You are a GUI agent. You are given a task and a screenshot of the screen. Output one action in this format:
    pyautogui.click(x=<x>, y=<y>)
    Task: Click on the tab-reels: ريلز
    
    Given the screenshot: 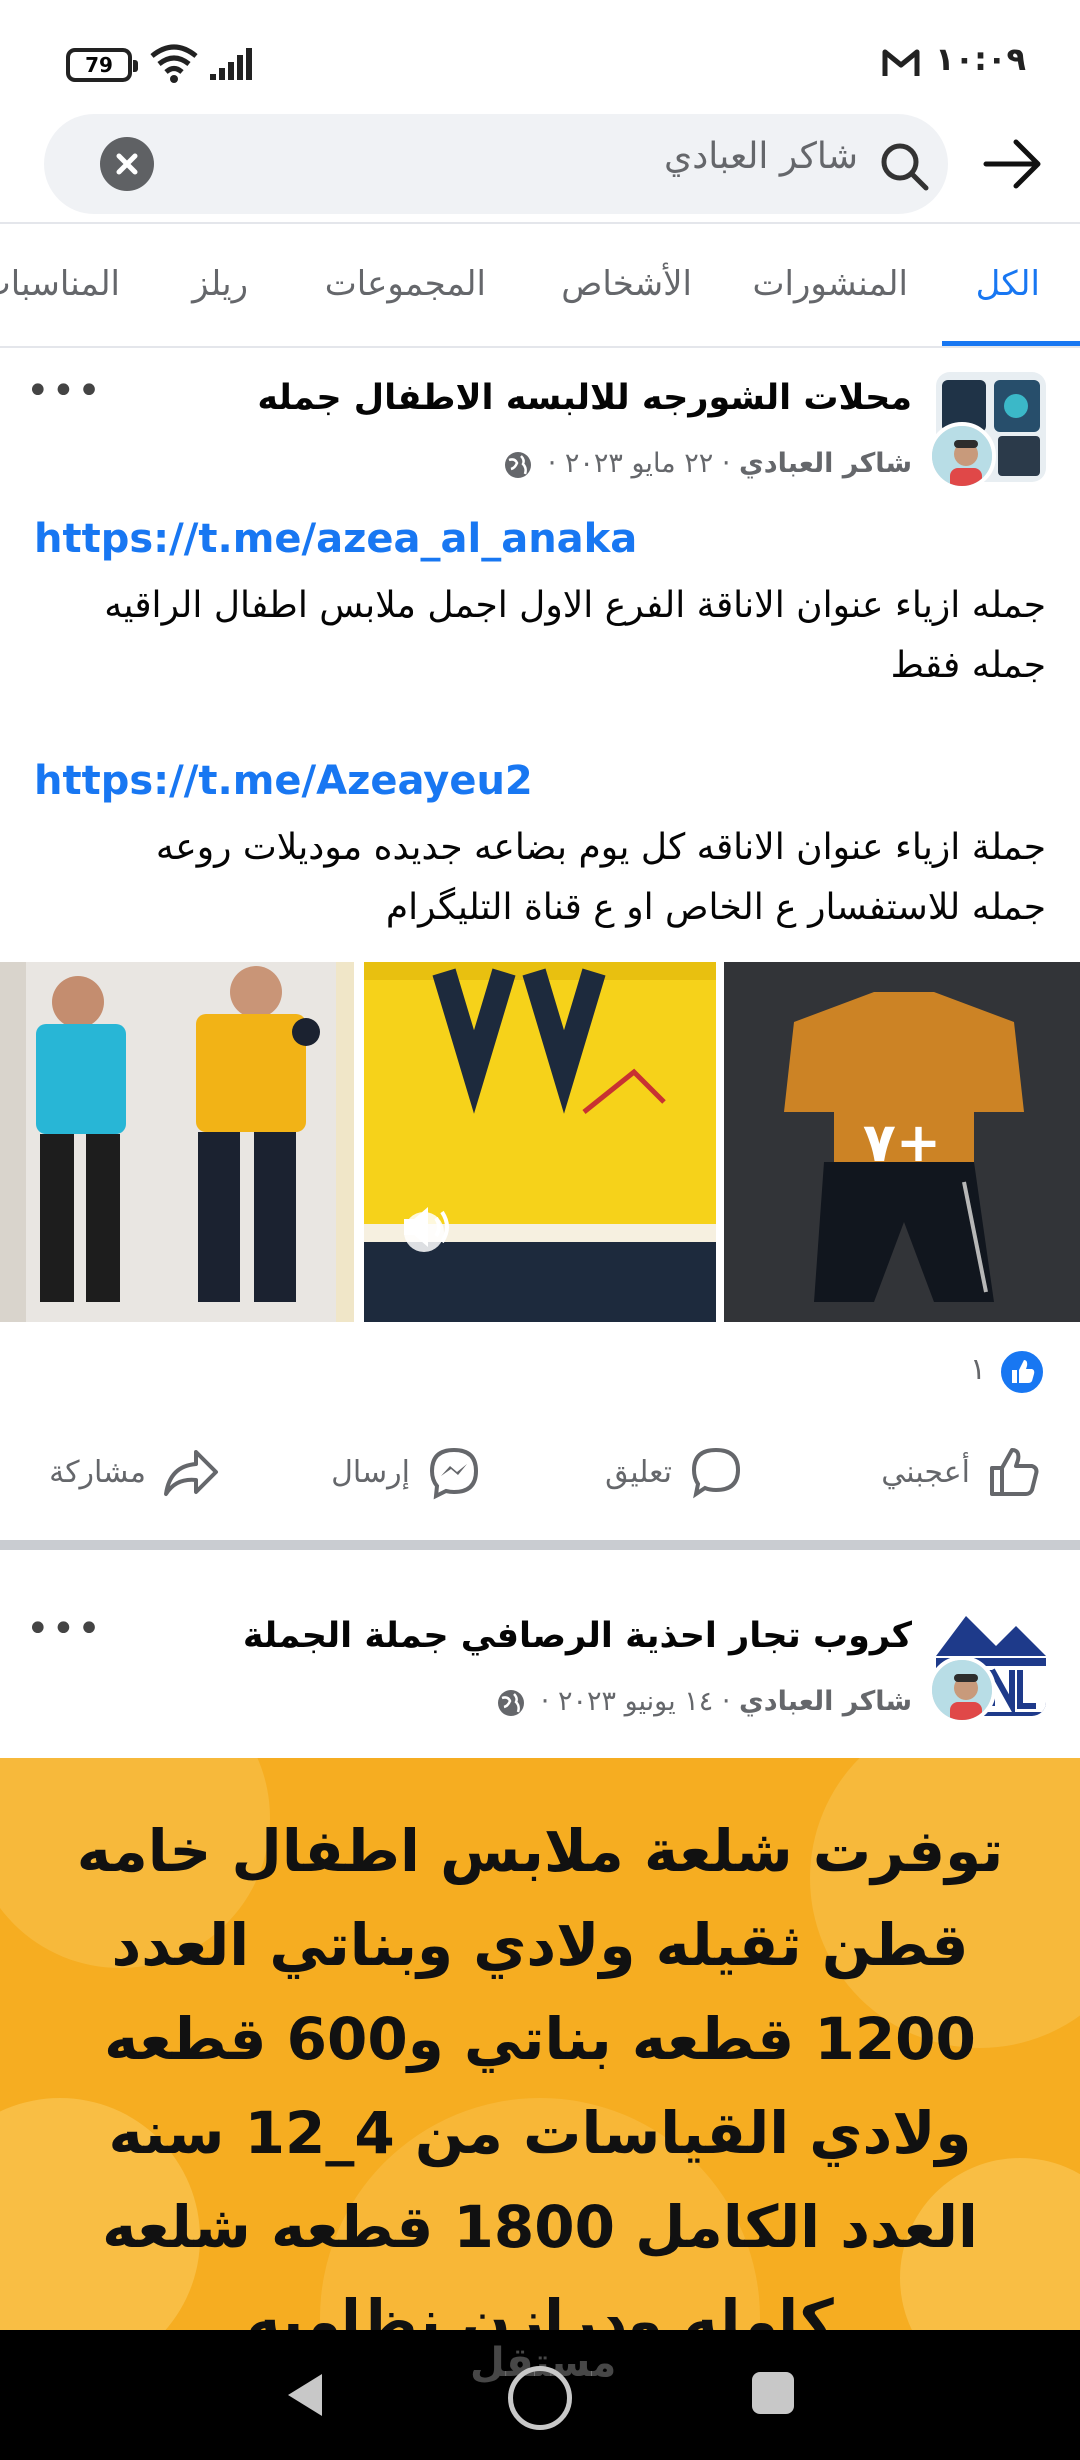 What is the action you would take?
    pyautogui.click(x=220, y=284)
    